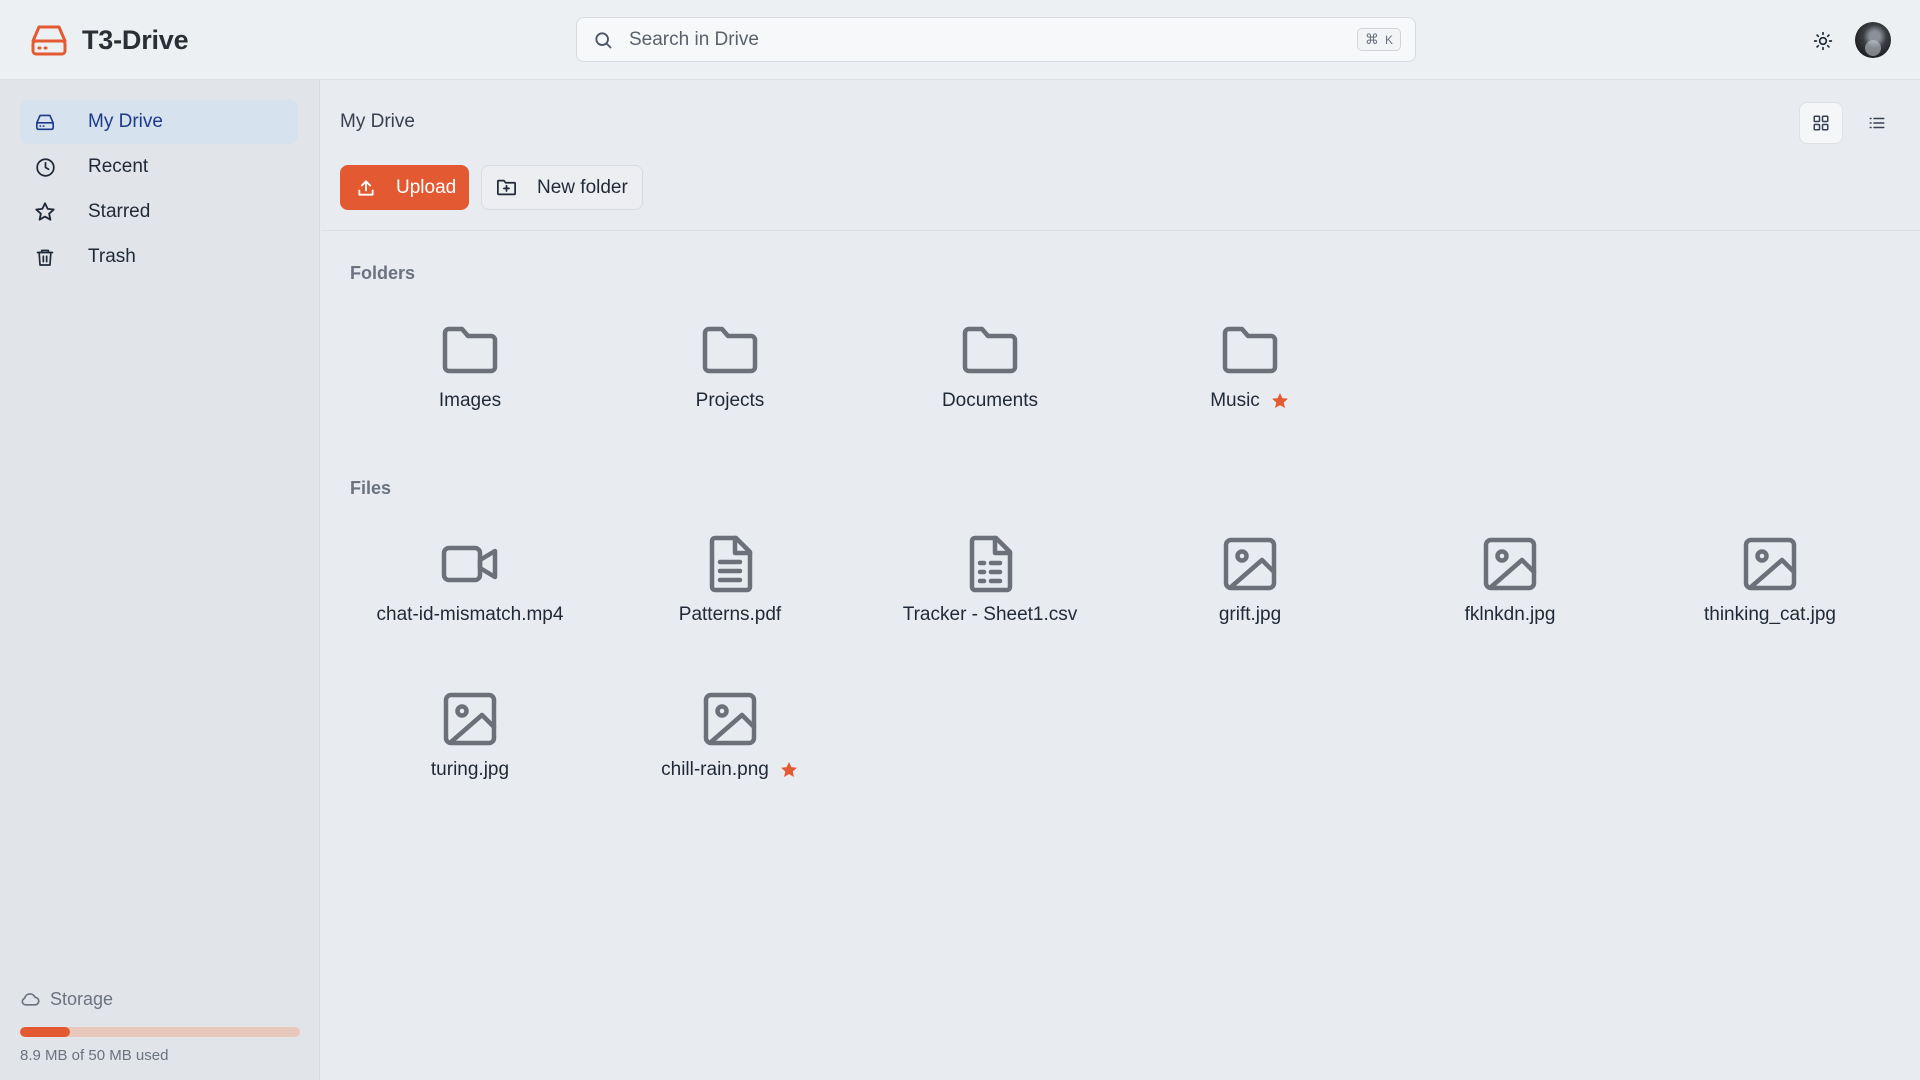 The height and width of the screenshot is (1080, 1920). I want to click on new-folder-button: New folder, so click(562, 187).